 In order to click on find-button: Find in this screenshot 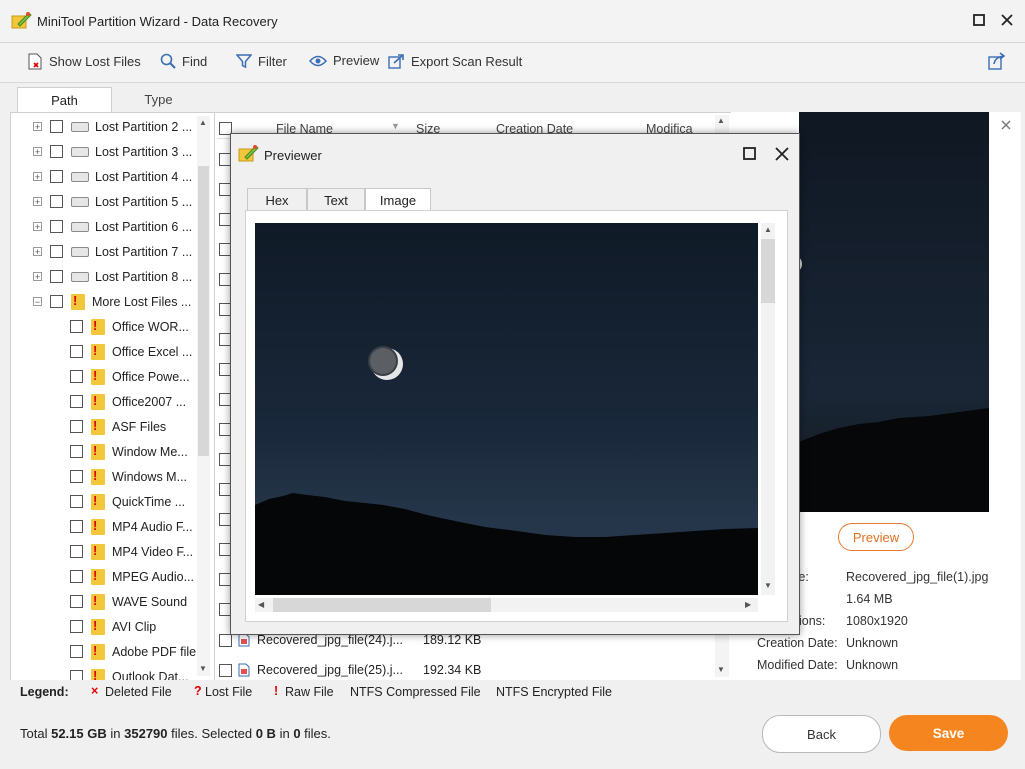, I will do `click(183, 61)`.